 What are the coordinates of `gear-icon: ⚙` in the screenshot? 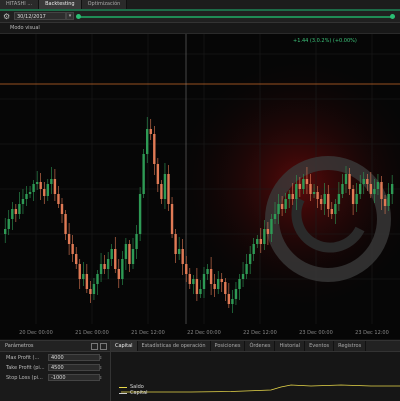 It's located at (7, 16).